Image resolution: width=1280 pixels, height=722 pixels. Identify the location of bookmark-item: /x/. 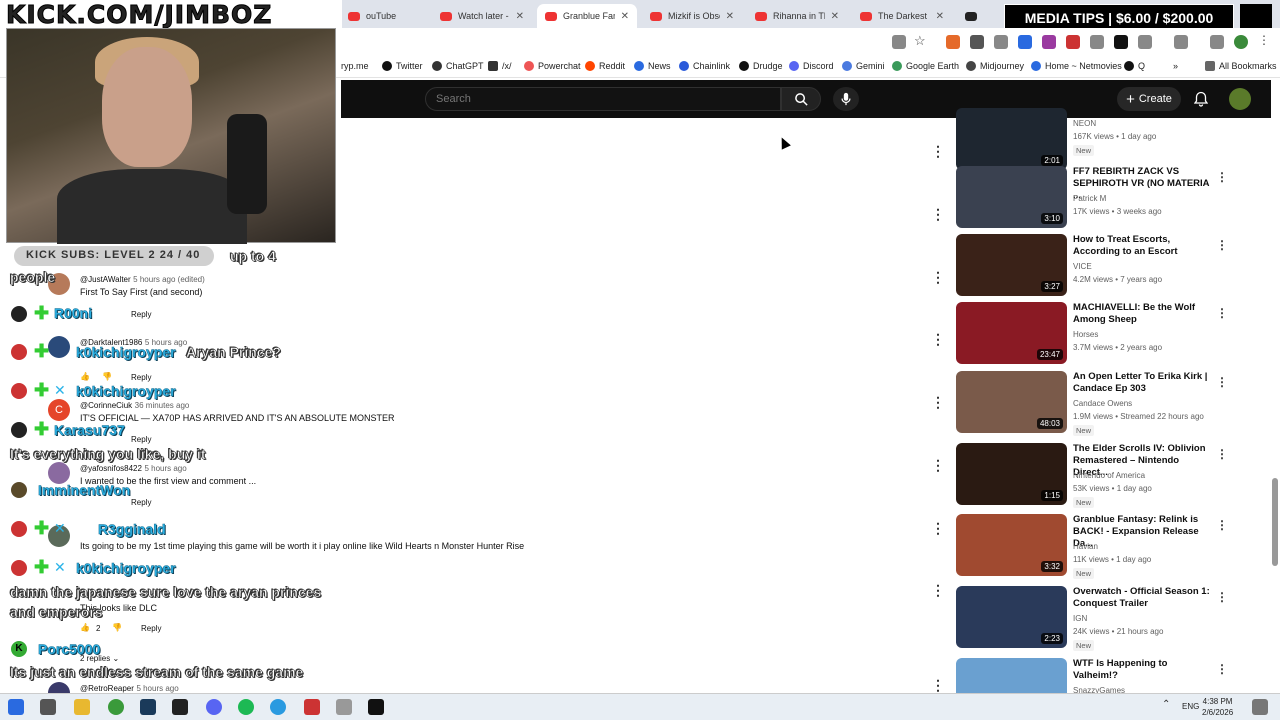
(500, 66).